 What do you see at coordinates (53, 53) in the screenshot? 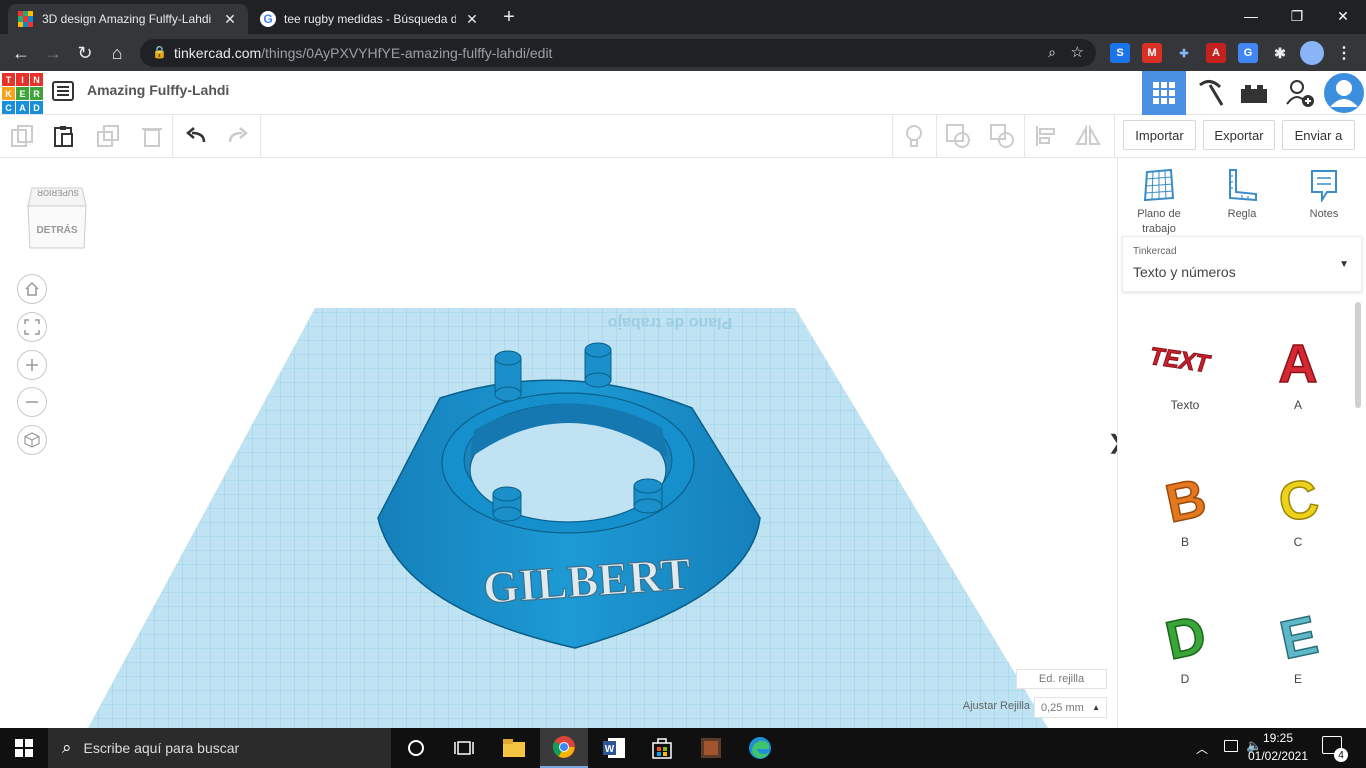
I see `forward-icon: →` at bounding box center [53, 53].